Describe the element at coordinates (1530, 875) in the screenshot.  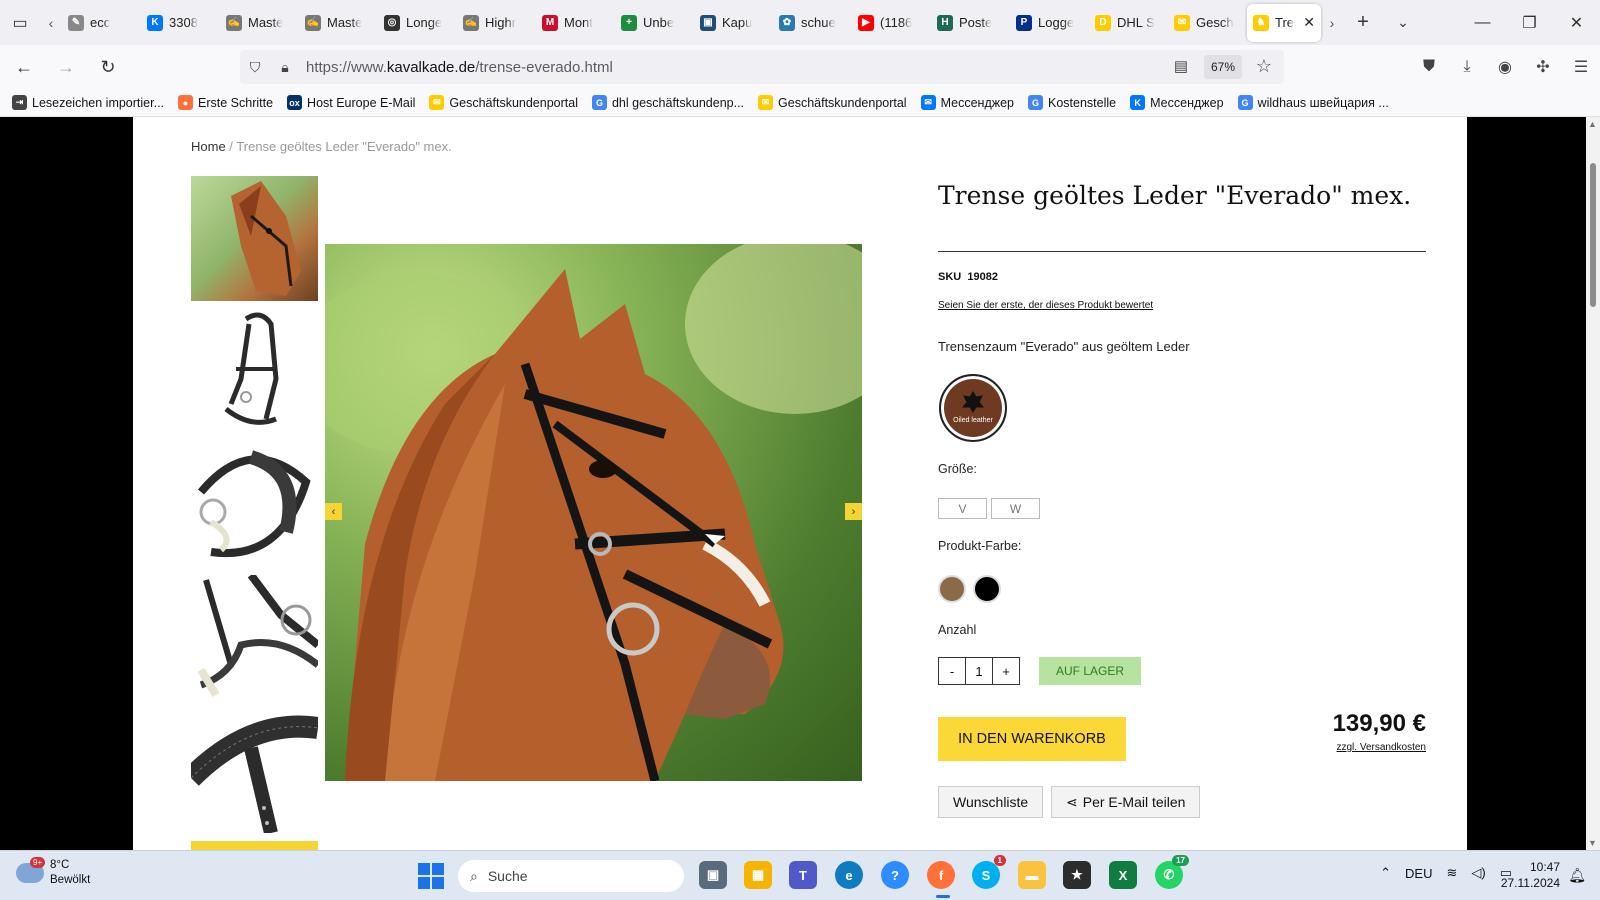
I see `clock: 10:47 27.11.2024` at that location.